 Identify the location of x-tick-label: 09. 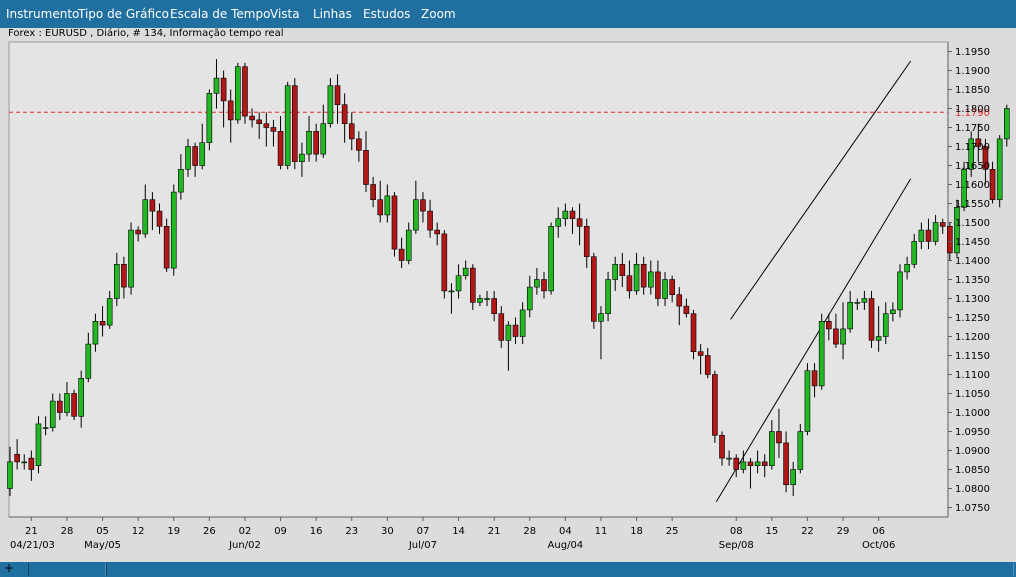
(280, 531).